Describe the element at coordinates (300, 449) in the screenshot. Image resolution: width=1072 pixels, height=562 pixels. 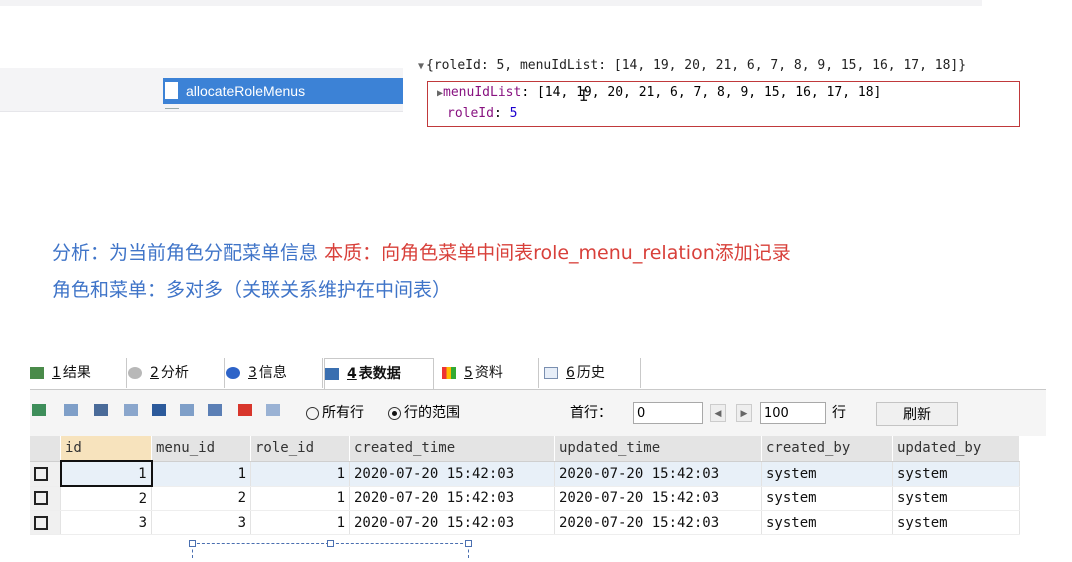
I see `column-header-role-id: role_id` at that location.